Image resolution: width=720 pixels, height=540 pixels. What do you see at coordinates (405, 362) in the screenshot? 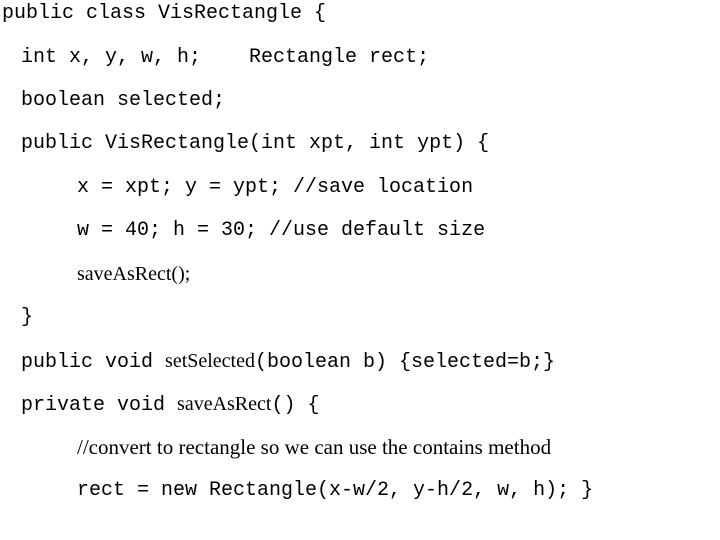
I see `code-line-9-suffix: (boolean b) {selected=b;}` at bounding box center [405, 362].